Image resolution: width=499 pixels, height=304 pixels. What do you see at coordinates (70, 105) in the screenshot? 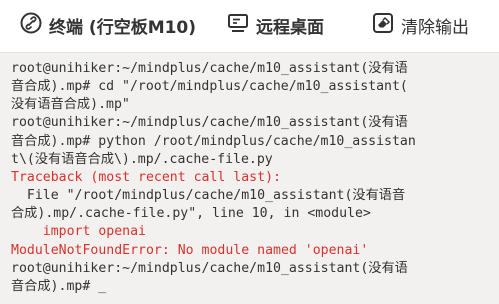
I see `terminal-line: 没有语音合成).mp"` at bounding box center [70, 105].